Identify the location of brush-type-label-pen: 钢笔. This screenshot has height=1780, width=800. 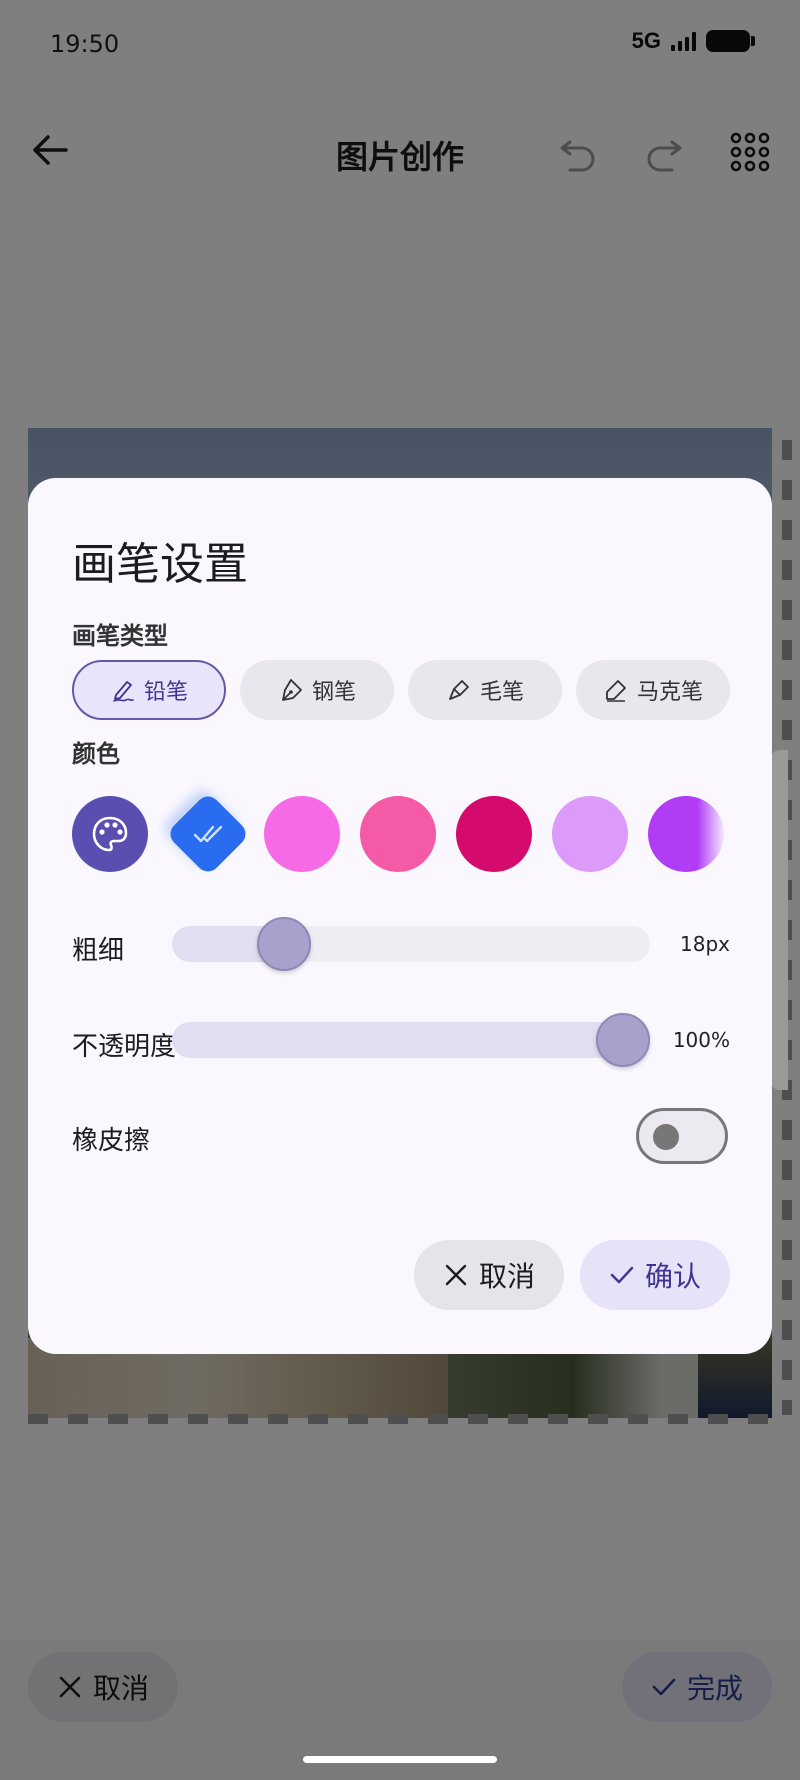
(333, 692).